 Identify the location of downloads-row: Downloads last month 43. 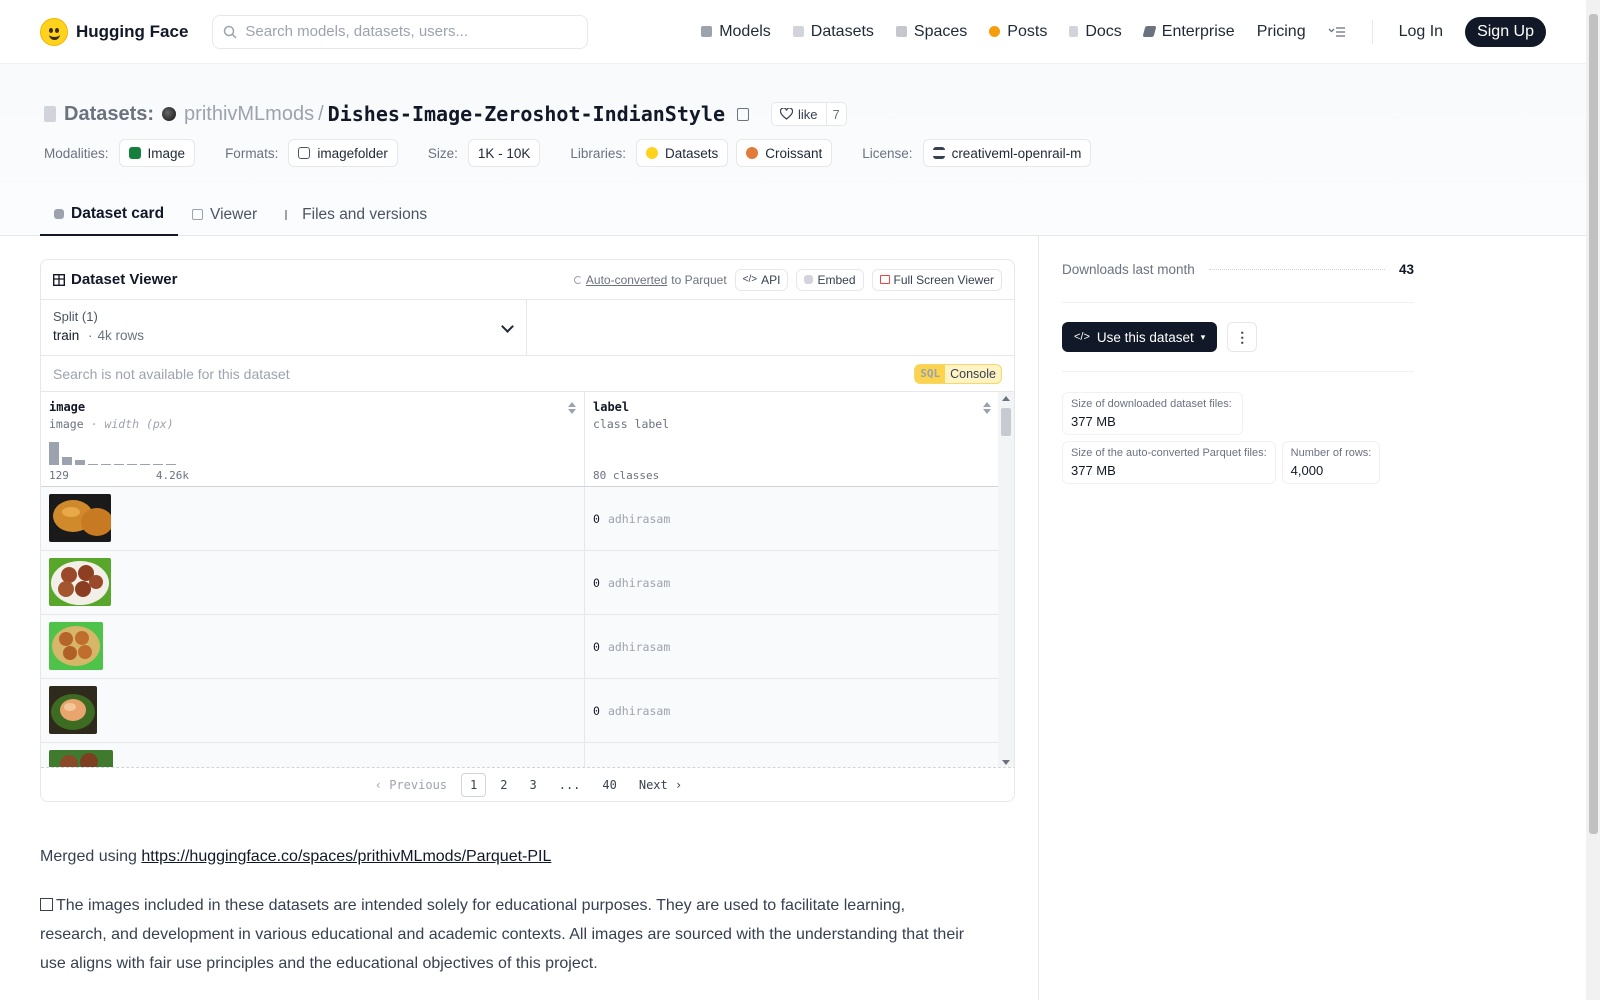
(1238, 269).